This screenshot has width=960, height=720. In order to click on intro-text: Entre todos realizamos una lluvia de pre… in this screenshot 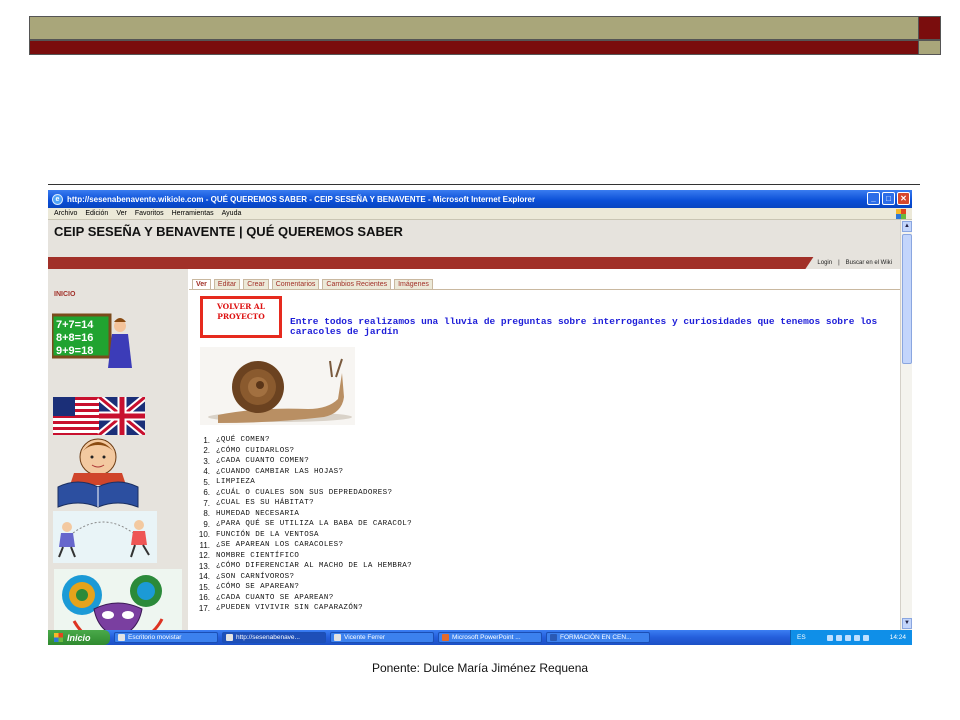, I will do `click(584, 326)`.